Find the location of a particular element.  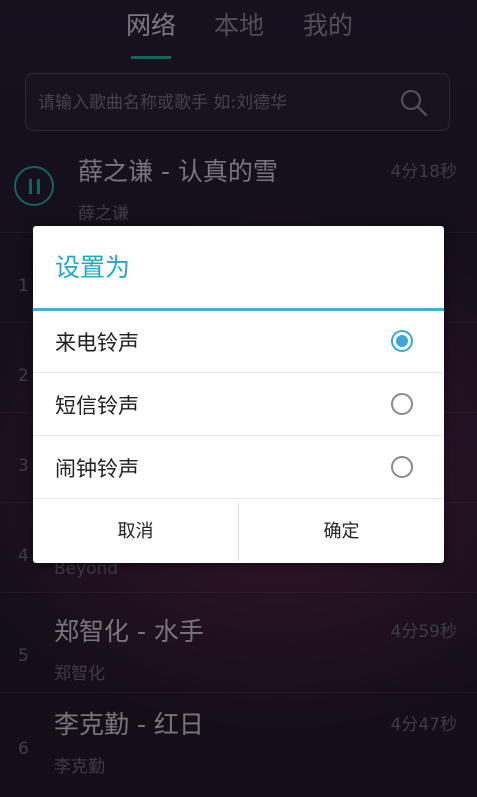

confirm-button: 确定 is located at coordinates (341, 531).